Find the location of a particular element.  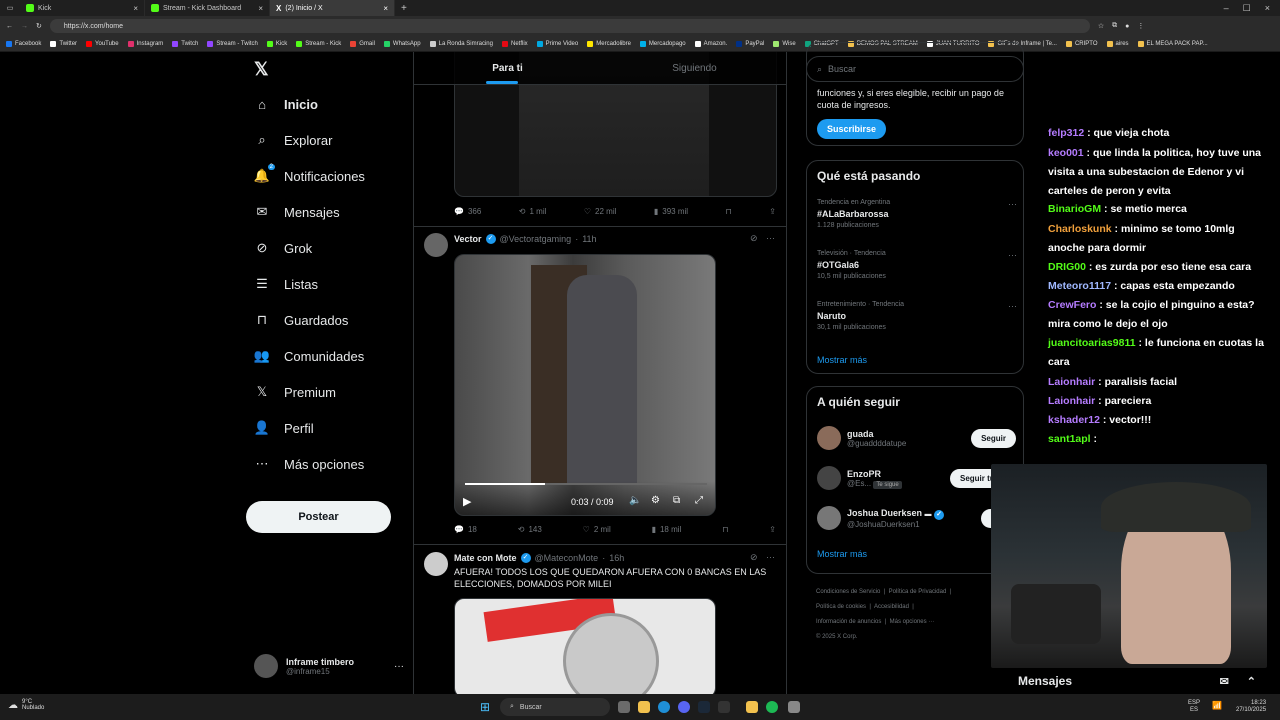

views-button: ▮ 18 mil is located at coordinates (667, 529).